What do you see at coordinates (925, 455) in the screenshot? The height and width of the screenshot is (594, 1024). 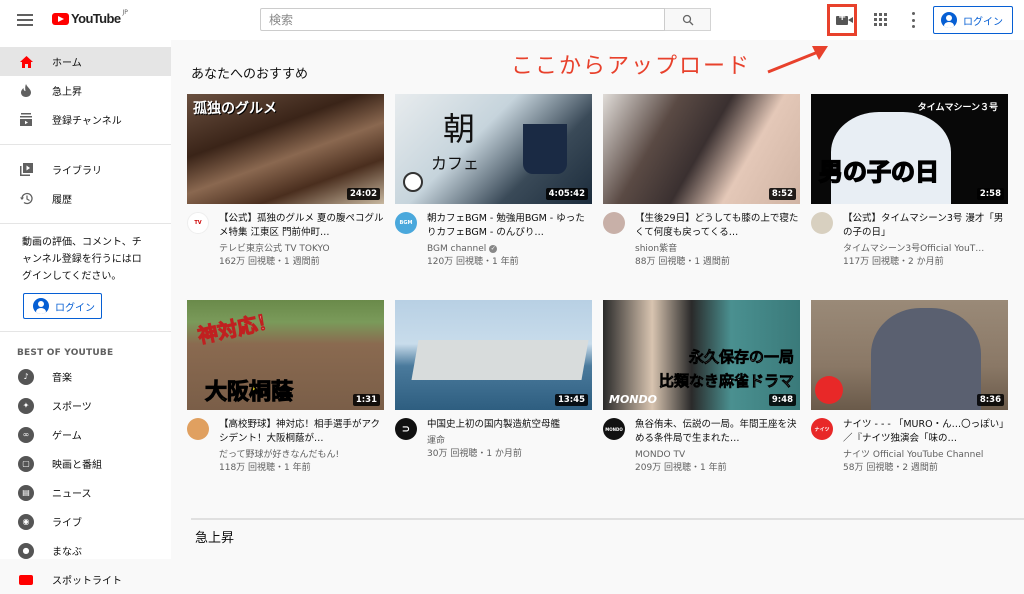 I see `channel-name: ナイツ Official YouTube Channel` at bounding box center [925, 455].